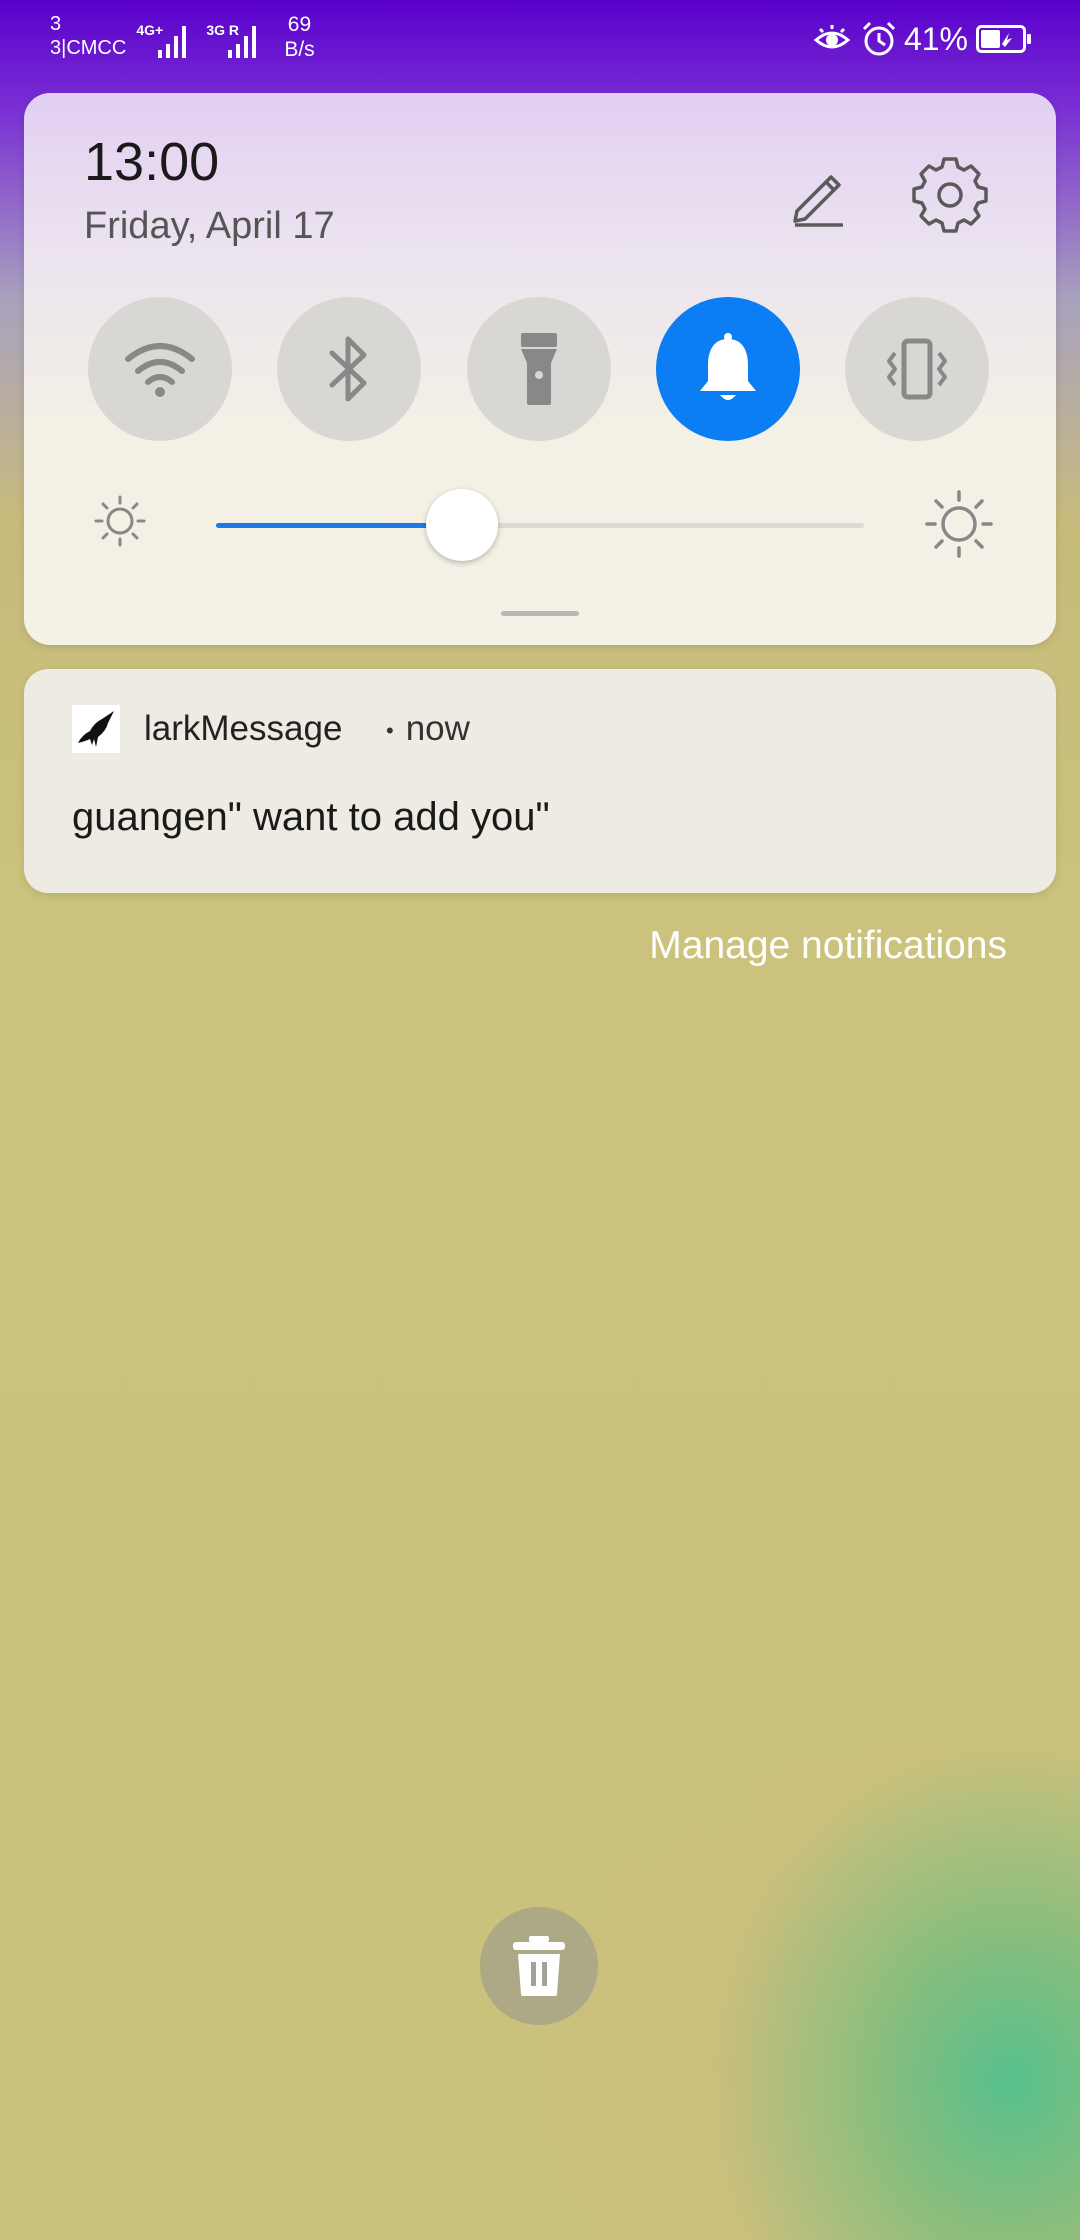  Describe the element at coordinates (1003, 39) in the screenshot. I see `battery-icon` at that location.